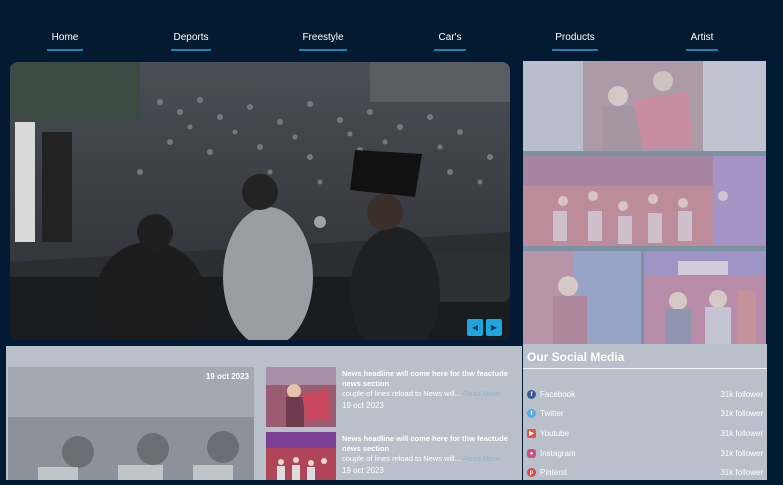 This screenshot has width=783, height=485. Describe the element at coordinates (647, 474) in the screenshot. I see `social-link-pinterest: p Pinterst 31k follower` at that location.